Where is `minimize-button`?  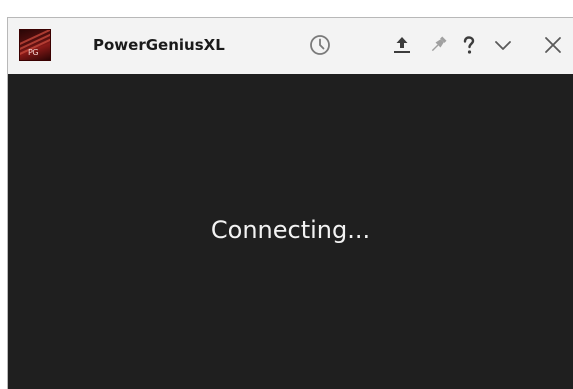 minimize-button is located at coordinates (503, 45).